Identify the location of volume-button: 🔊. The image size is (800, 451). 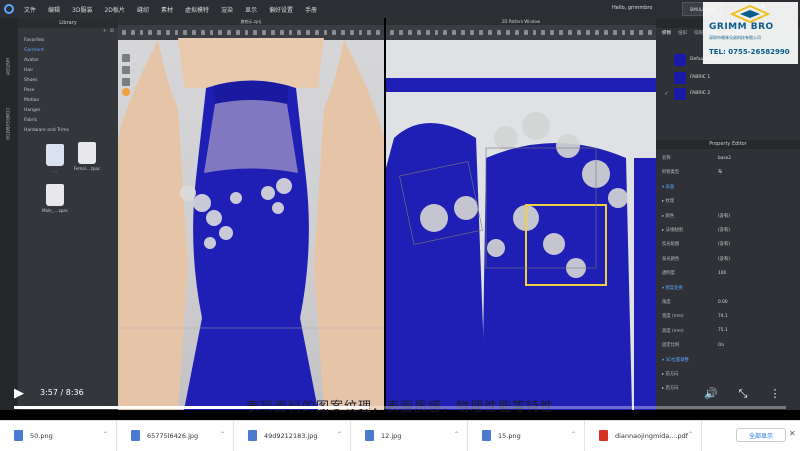
(711, 394).